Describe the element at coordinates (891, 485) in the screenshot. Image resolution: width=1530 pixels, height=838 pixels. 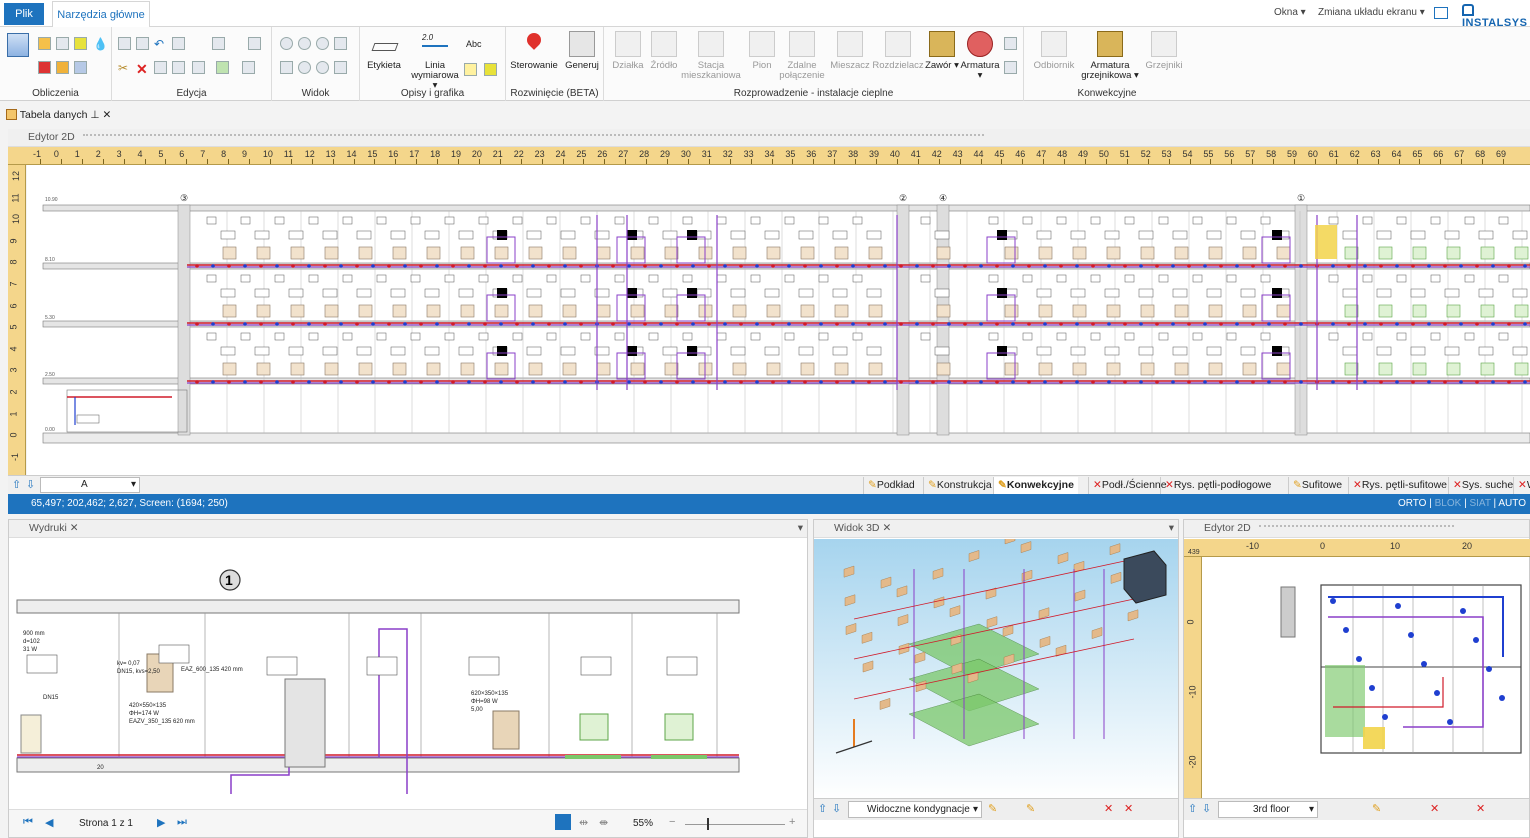
I see `layer-tab: ✎Podkład` at that location.